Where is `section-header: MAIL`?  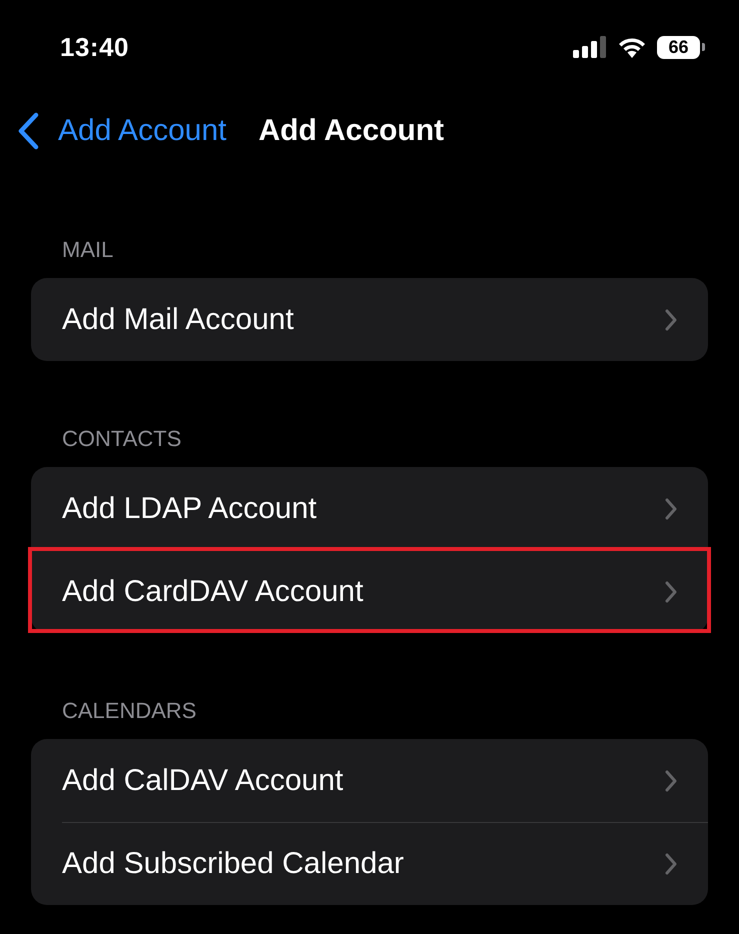
section-header: MAIL is located at coordinates (87, 250).